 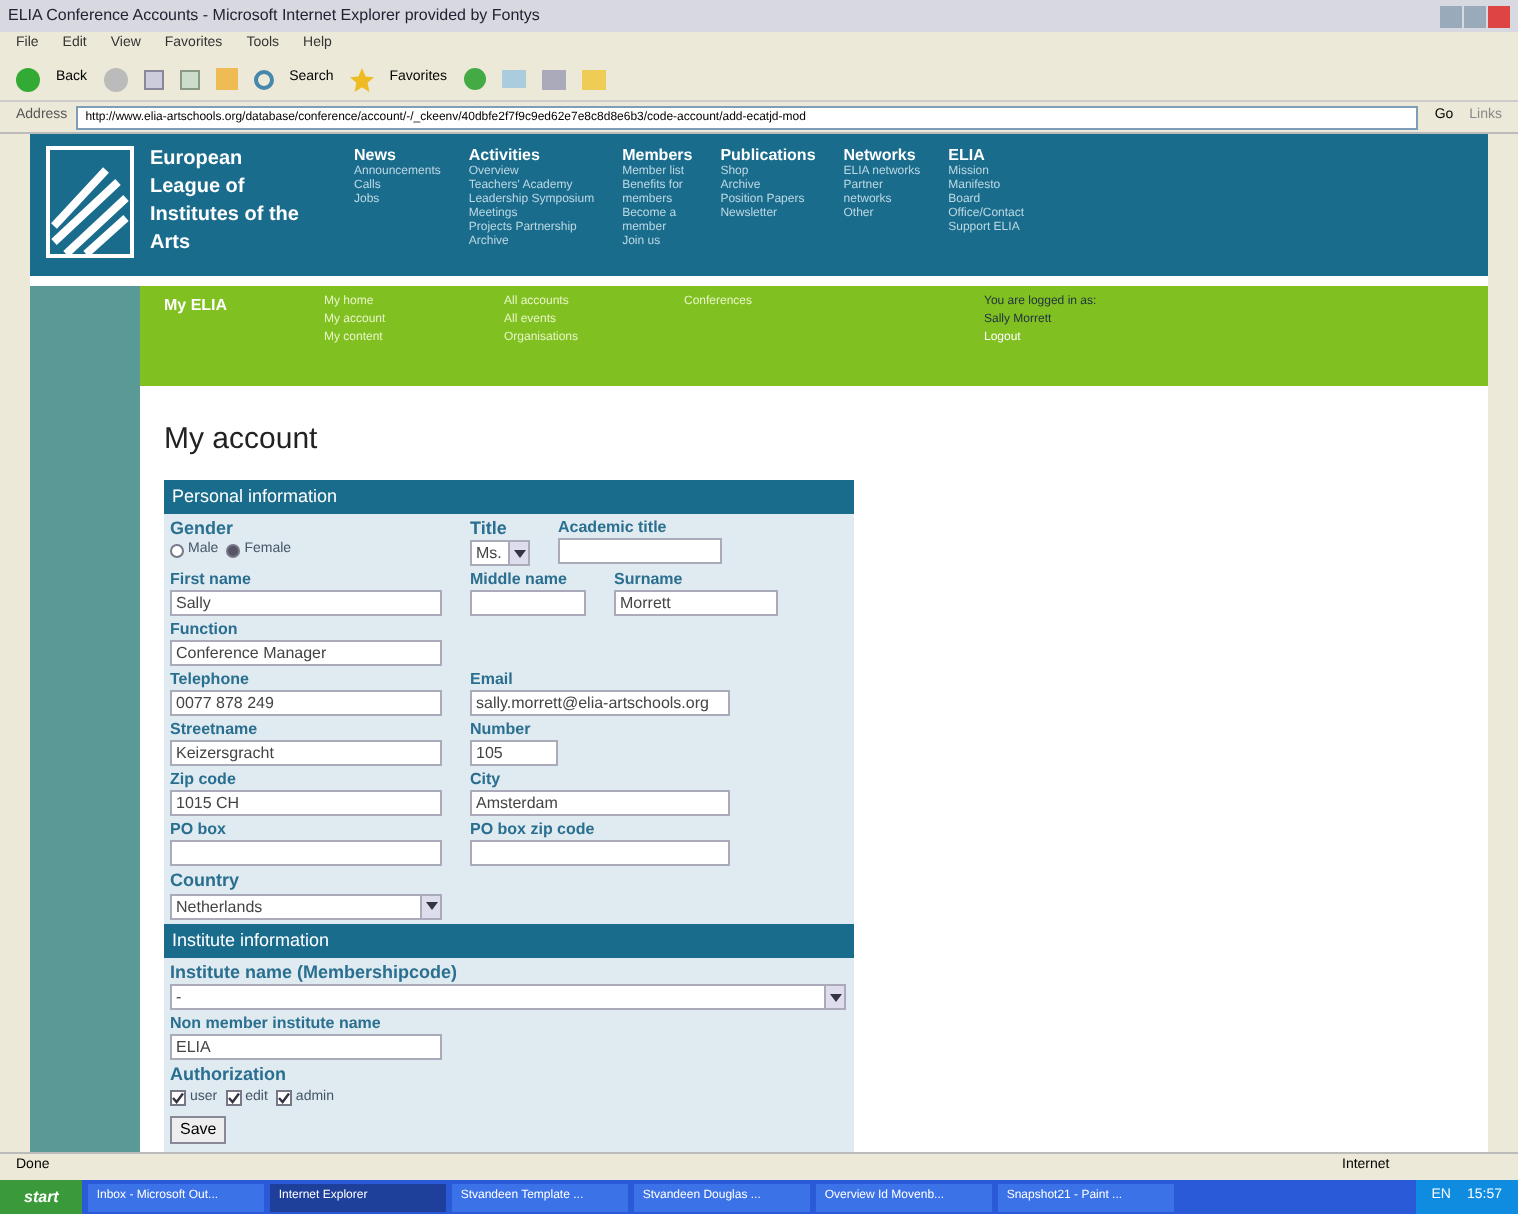 What do you see at coordinates (649, 580) in the screenshot?
I see `field-label: Surname` at bounding box center [649, 580].